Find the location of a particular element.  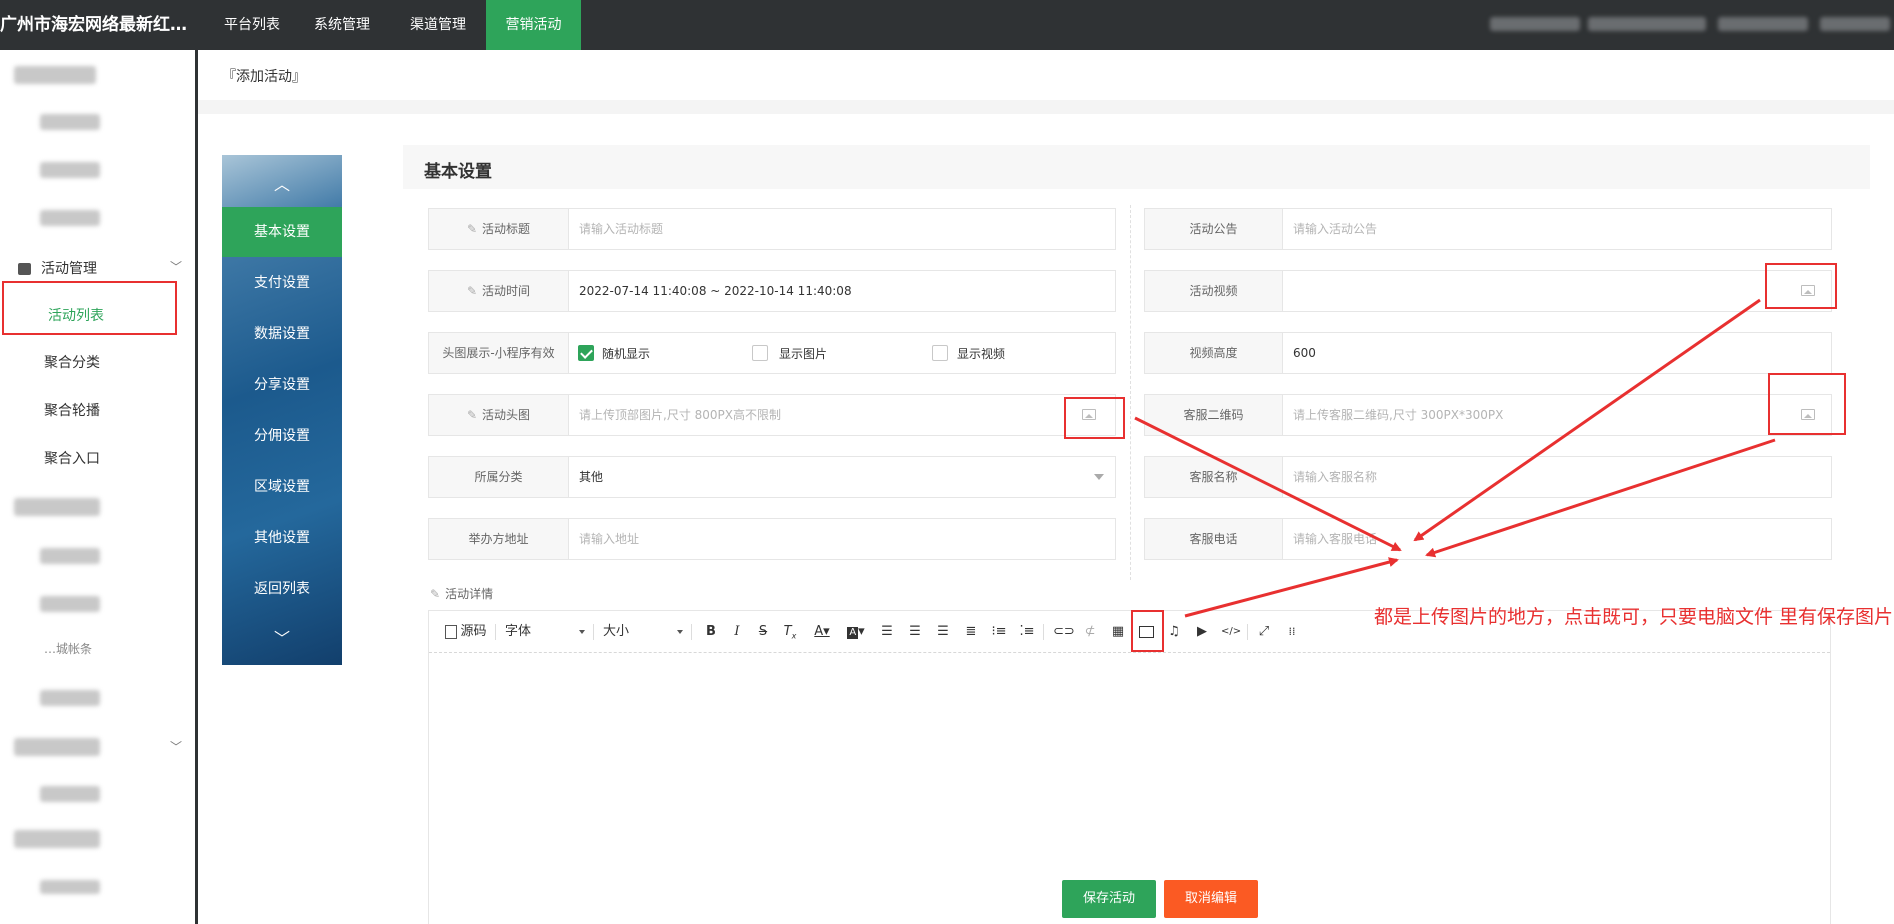

annotation-arrows is located at coordinates (1455, 458).